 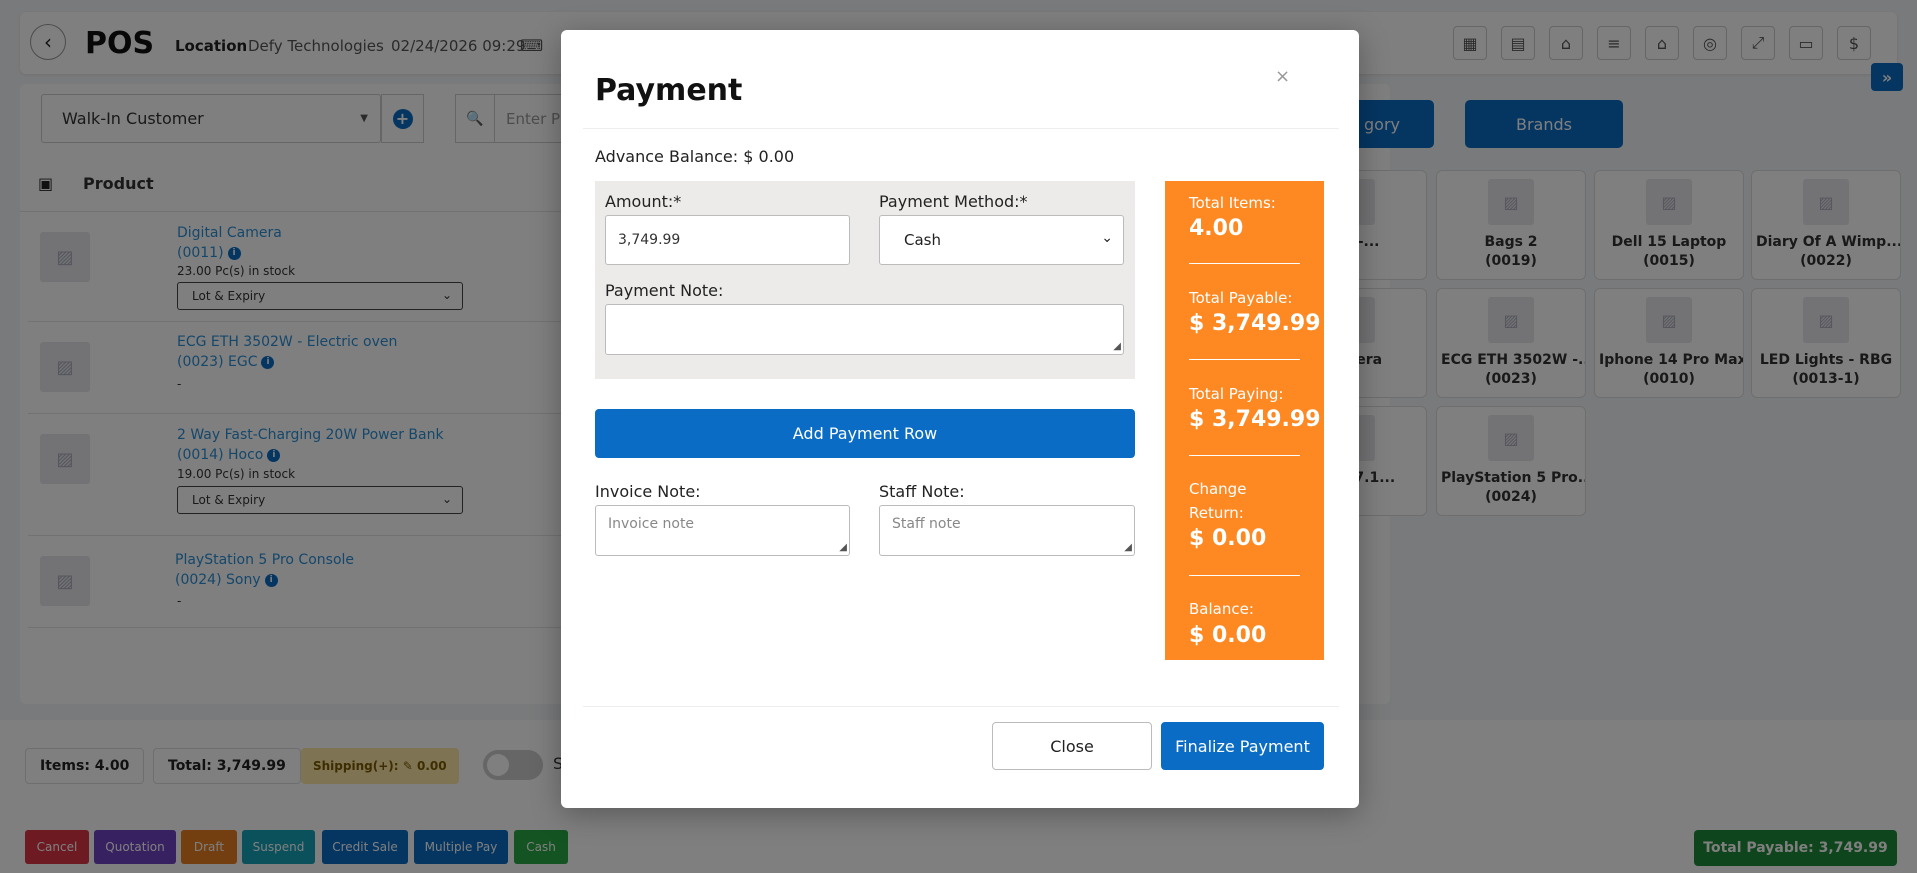 What do you see at coordinates (1221, 609) in the screenshot?
I see `balance-label: Balance:` at bounding box center [1221, 609].